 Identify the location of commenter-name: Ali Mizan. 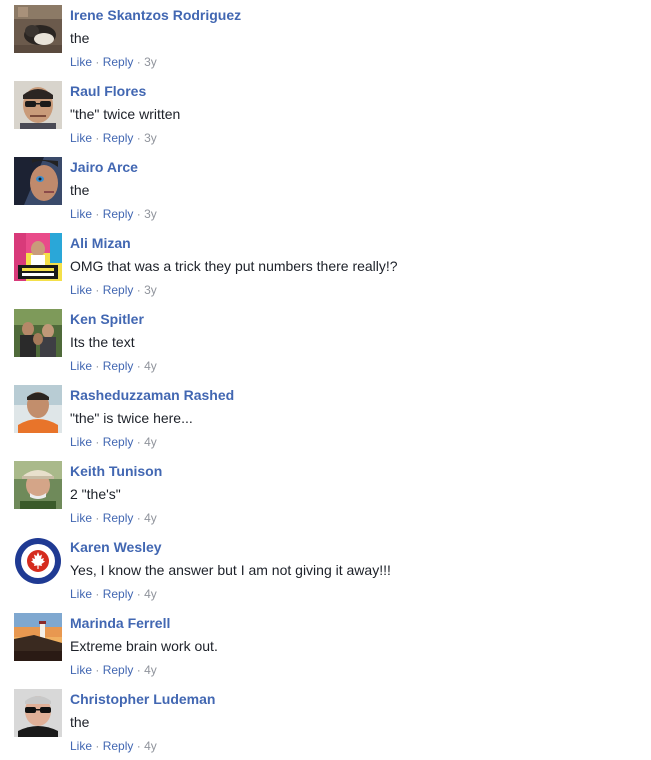
(100, 243).